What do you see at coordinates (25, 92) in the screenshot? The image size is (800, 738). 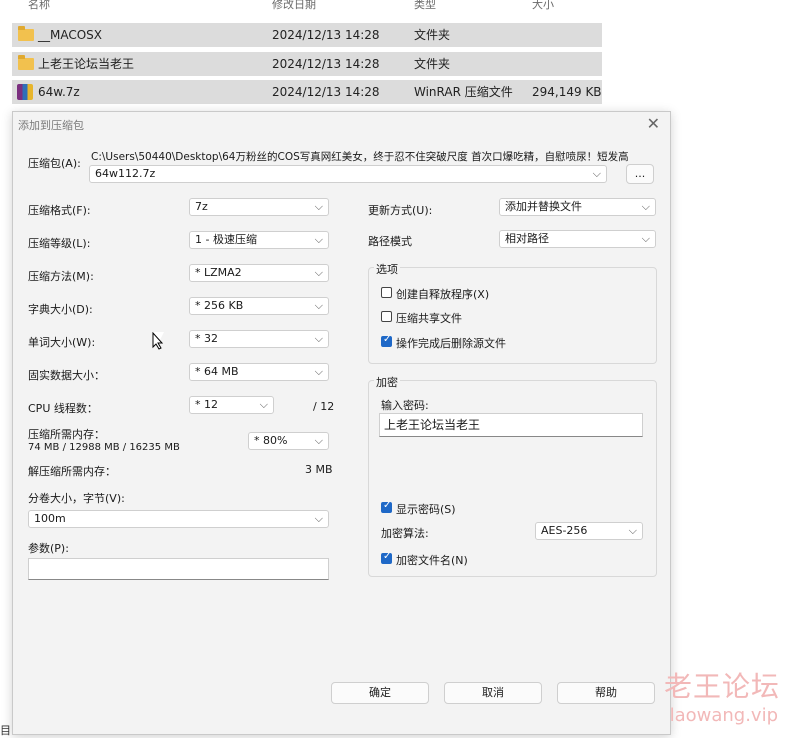 I see `winrar-icon` at bounding box center [25, 92].